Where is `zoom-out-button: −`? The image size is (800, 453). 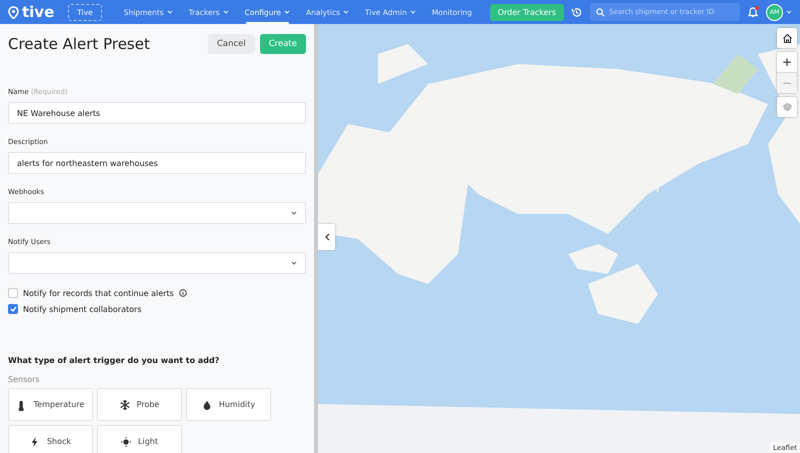
zoom-out-button: − is located at coordinates (787, 83).